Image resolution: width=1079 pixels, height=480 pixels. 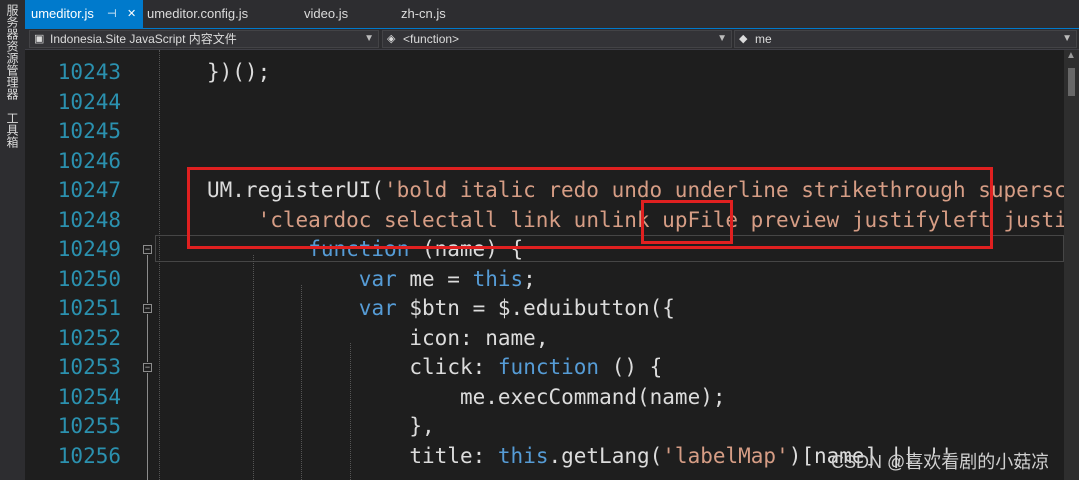 I want to click on annotation-box-registerui, so click(x=590, y=208).